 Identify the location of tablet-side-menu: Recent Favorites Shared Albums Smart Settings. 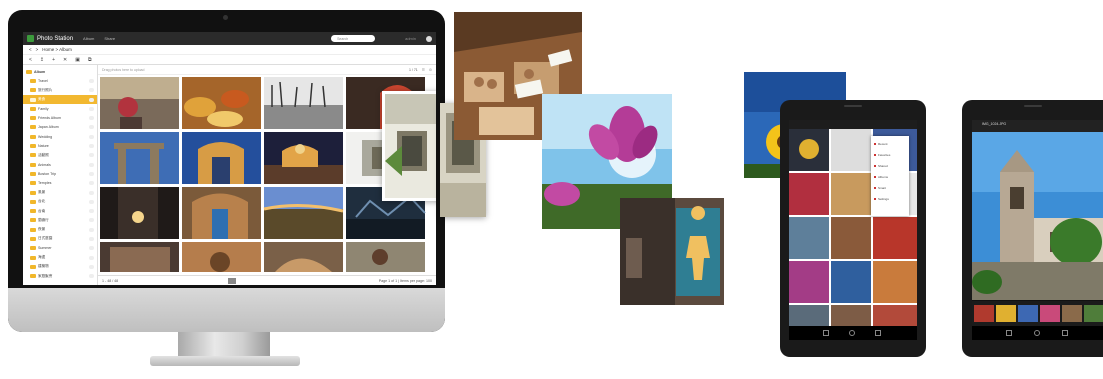
(890, 176).